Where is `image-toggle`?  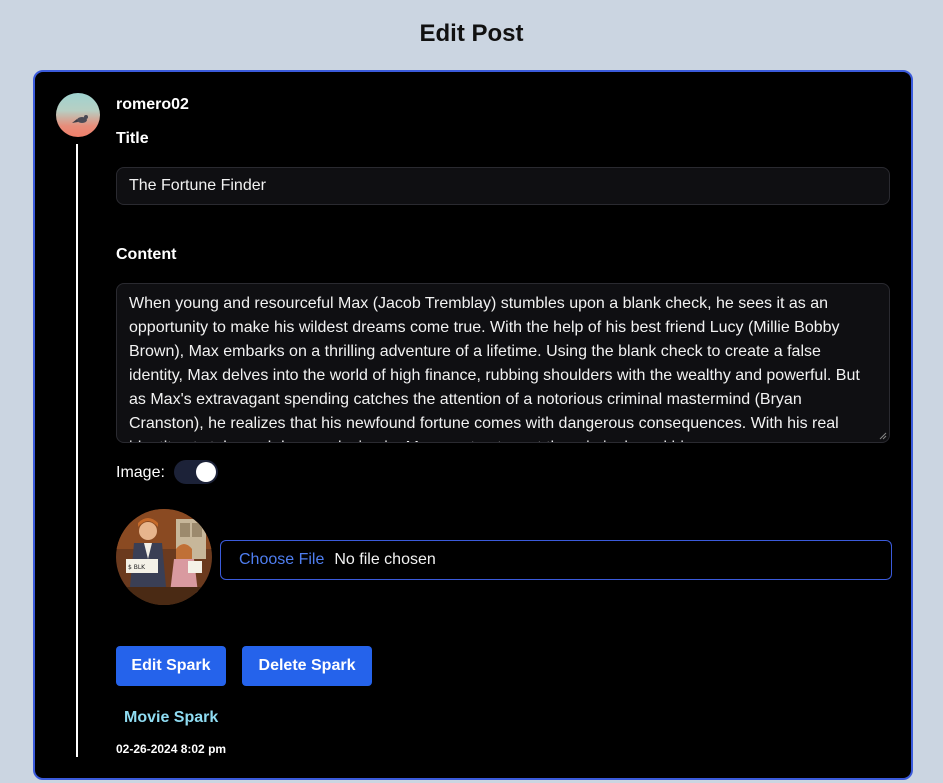
image-toggle is located at coordinates (196, 472).